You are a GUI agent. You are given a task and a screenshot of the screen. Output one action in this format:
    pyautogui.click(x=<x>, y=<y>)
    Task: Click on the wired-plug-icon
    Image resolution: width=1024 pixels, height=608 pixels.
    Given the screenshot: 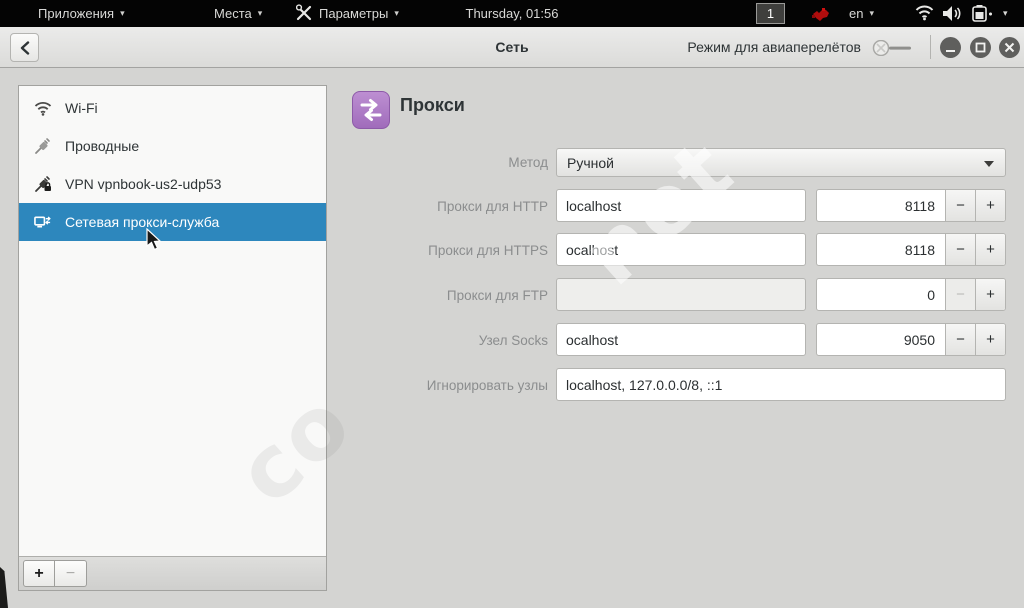 What is the action you would take?
    pyautogui.click(x=43, y=146)
    